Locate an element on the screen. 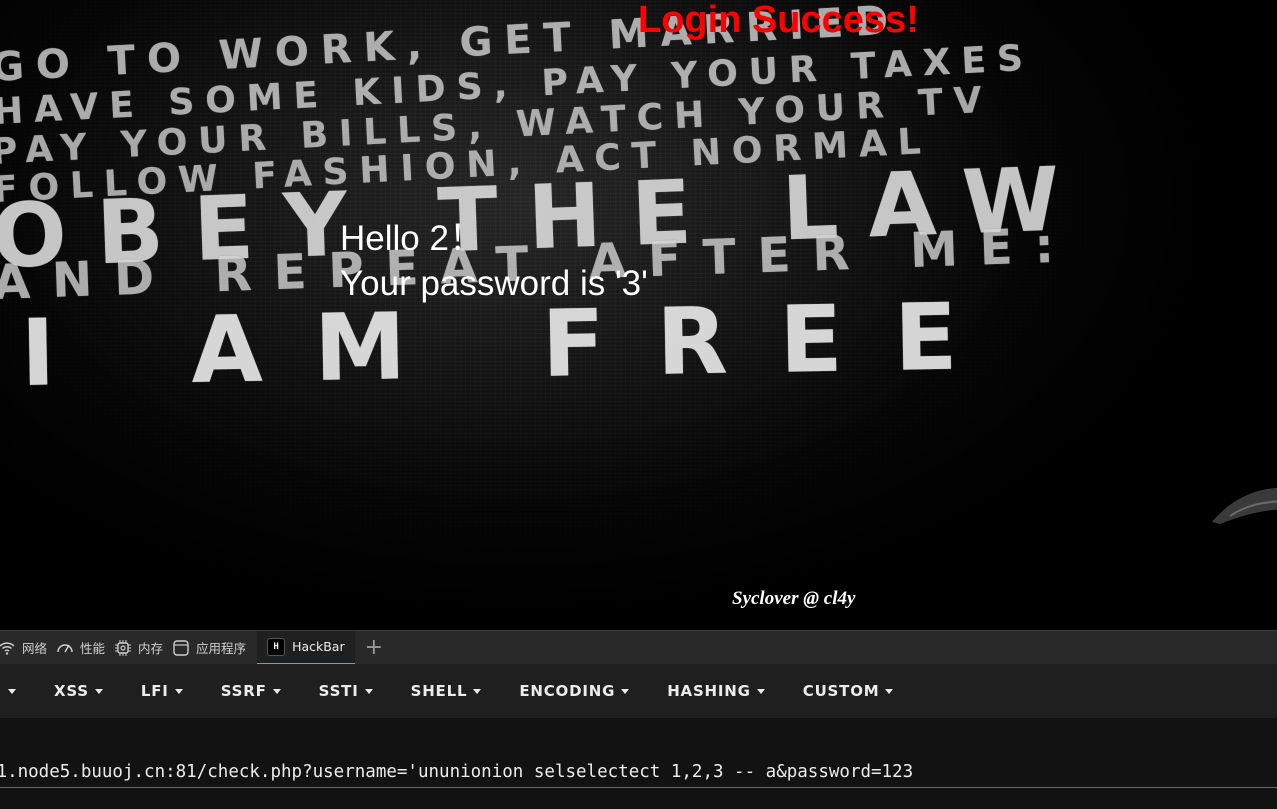 This screenshot has width=1277, height=809. hackbar-menu-truncated is located at coordinates (9, 691).